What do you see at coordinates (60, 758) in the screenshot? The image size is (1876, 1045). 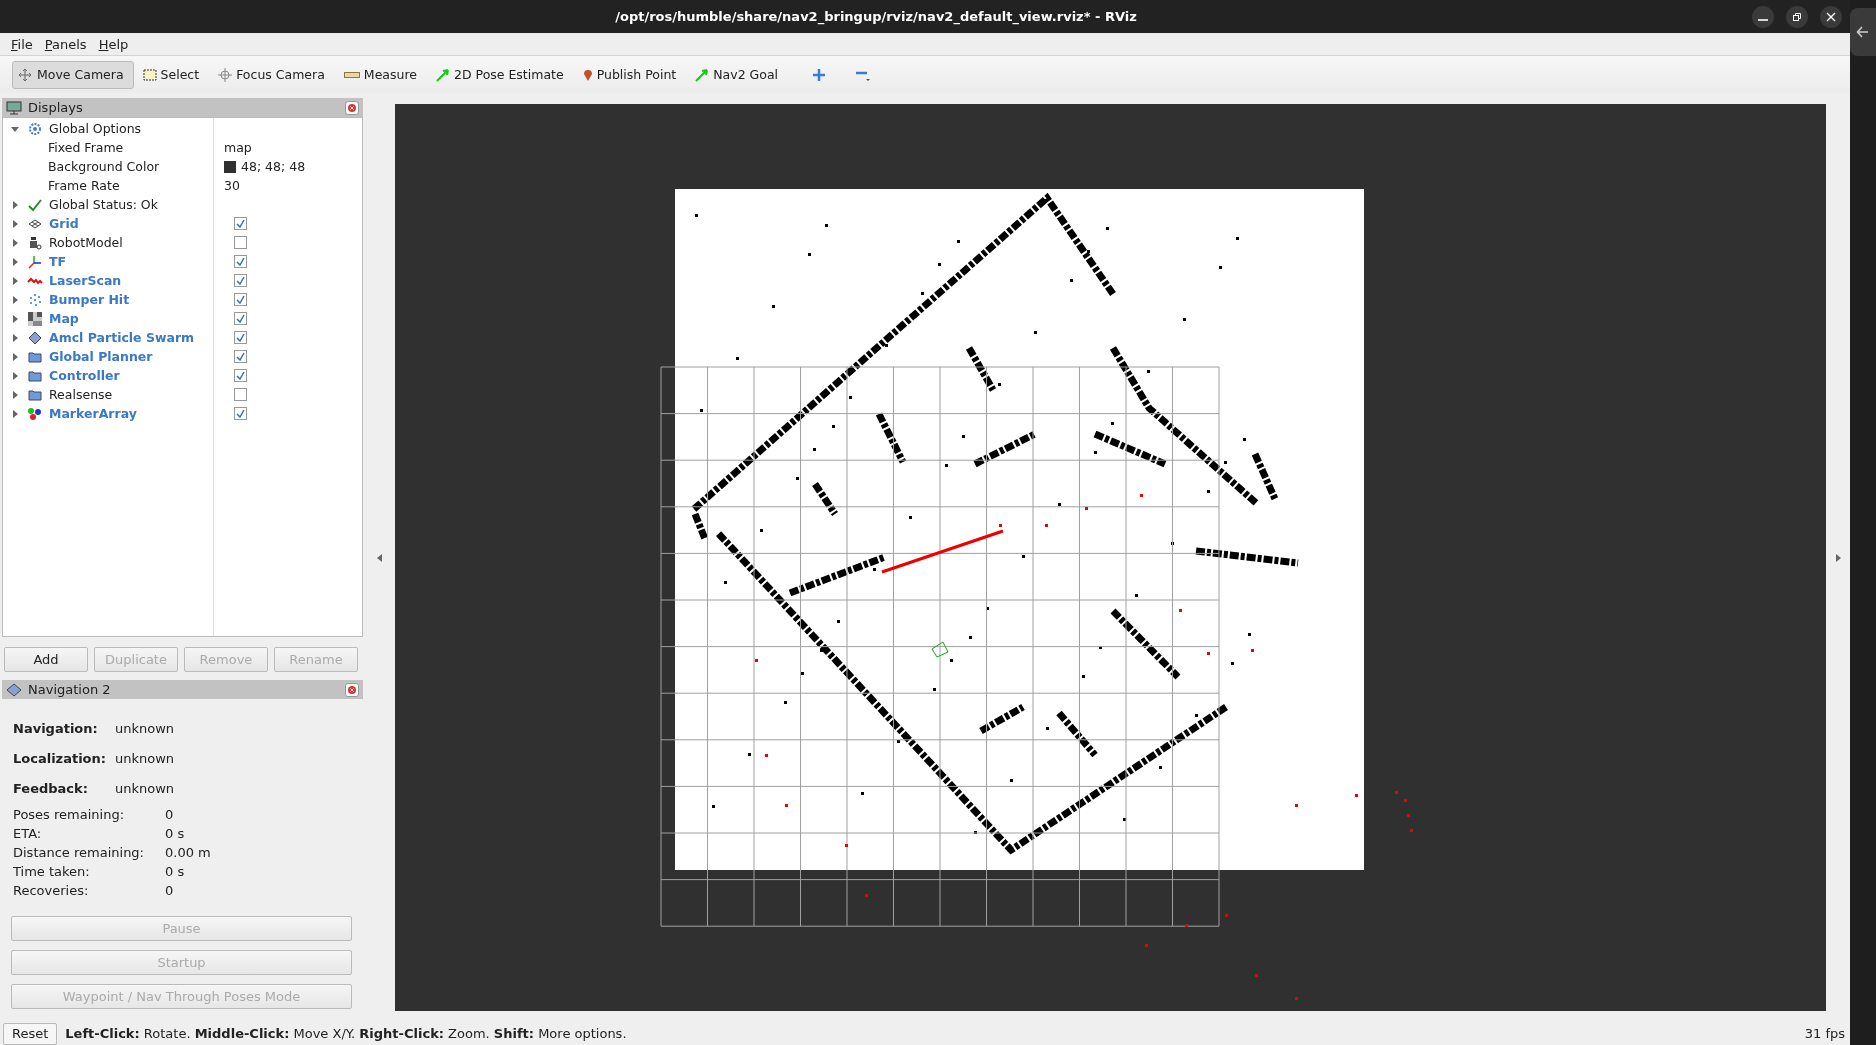 I see `status-label: Localization:` at bounding box center [60, 758].